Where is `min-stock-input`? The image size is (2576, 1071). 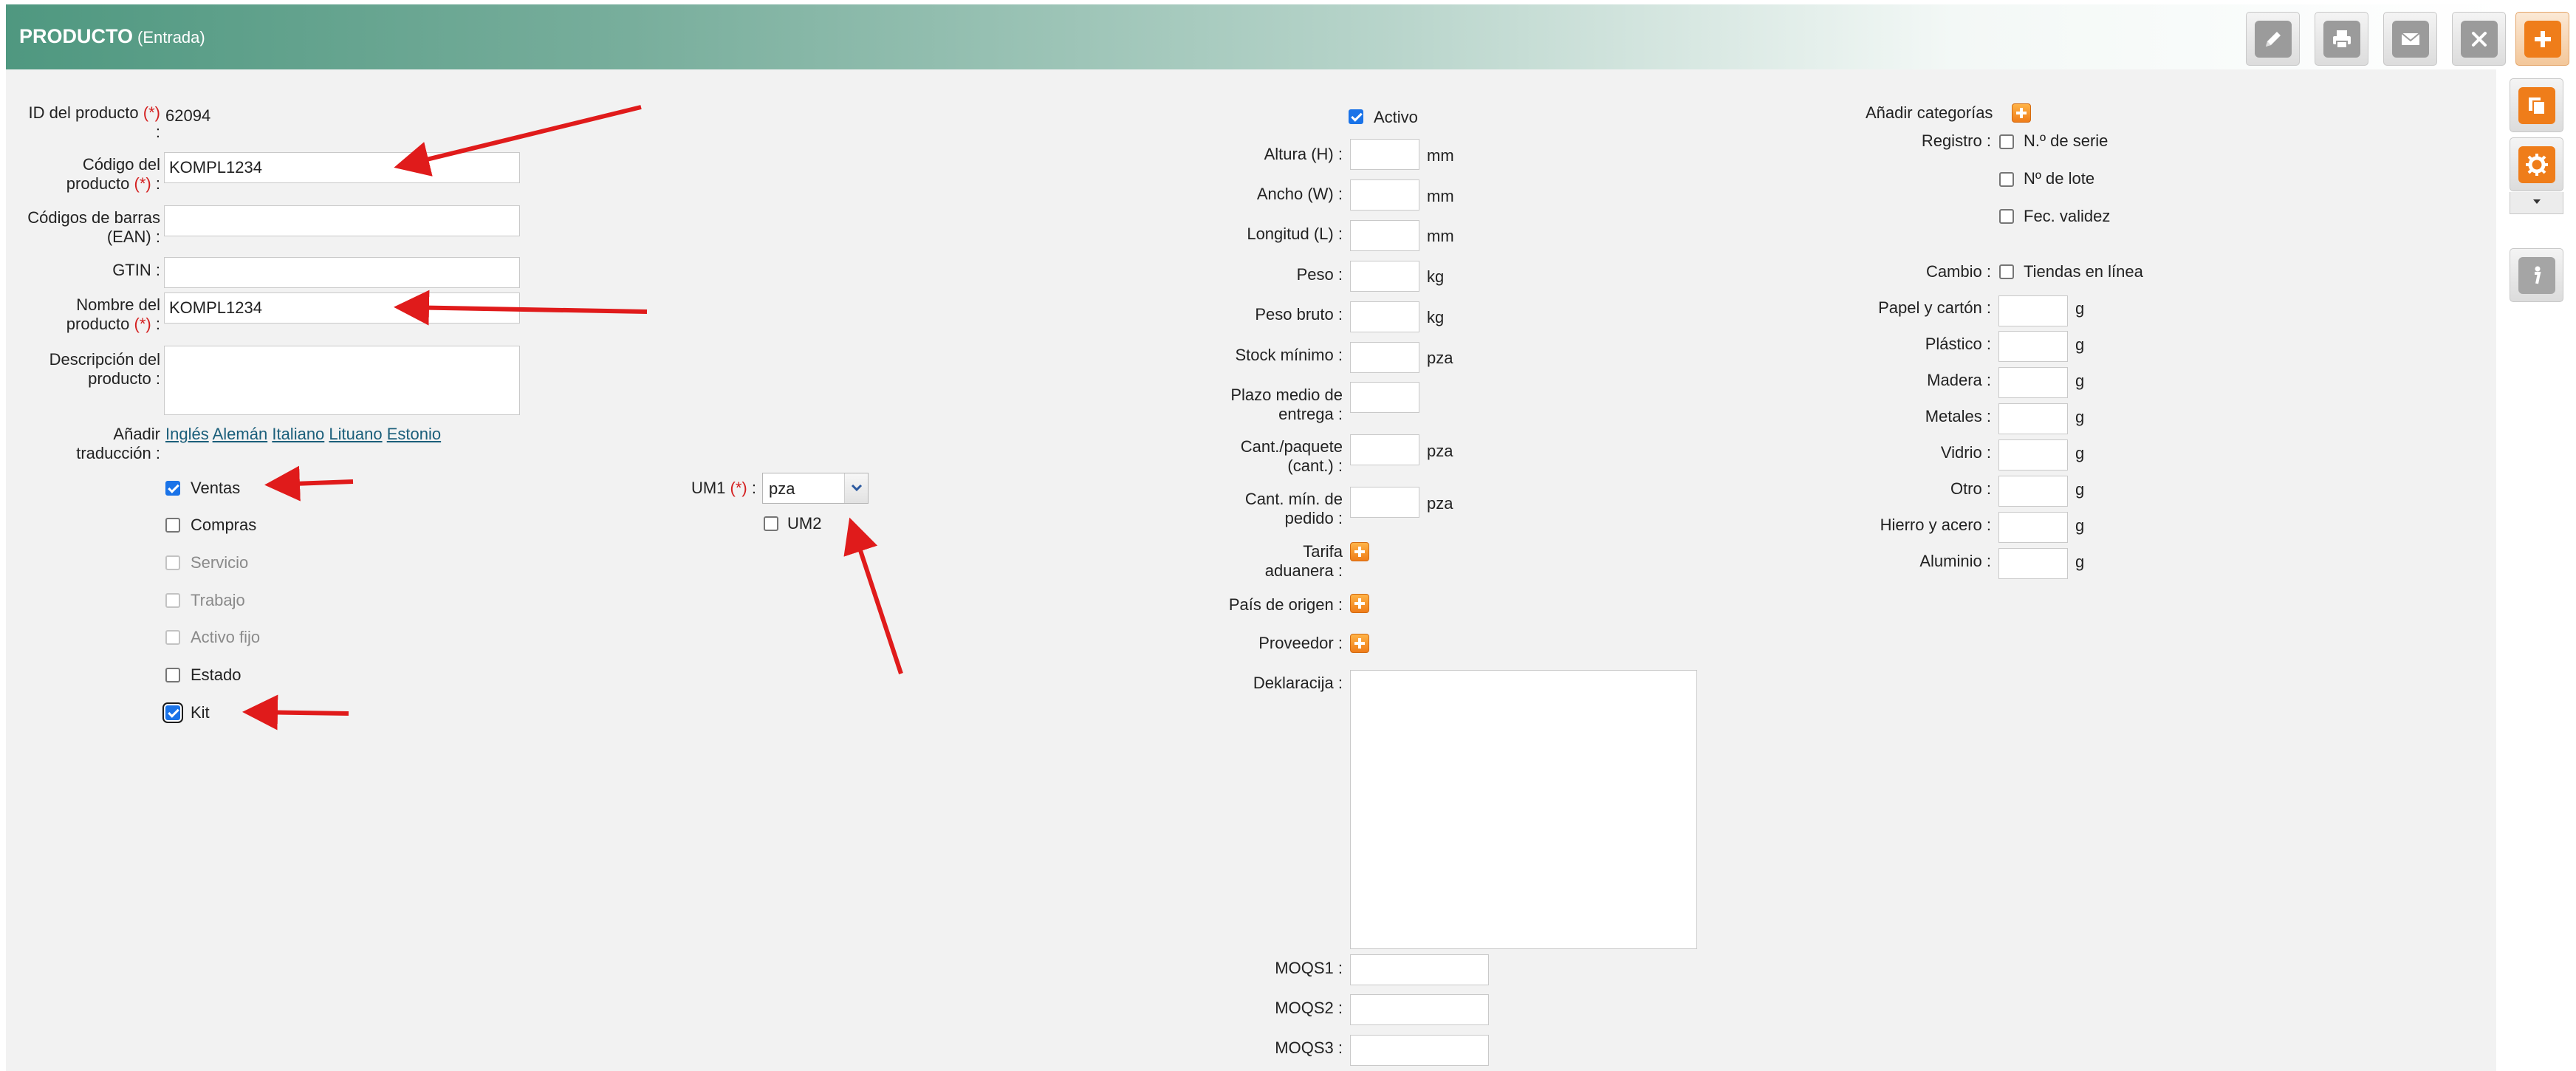
min-stock-input is located at coordinates (1384, 358).